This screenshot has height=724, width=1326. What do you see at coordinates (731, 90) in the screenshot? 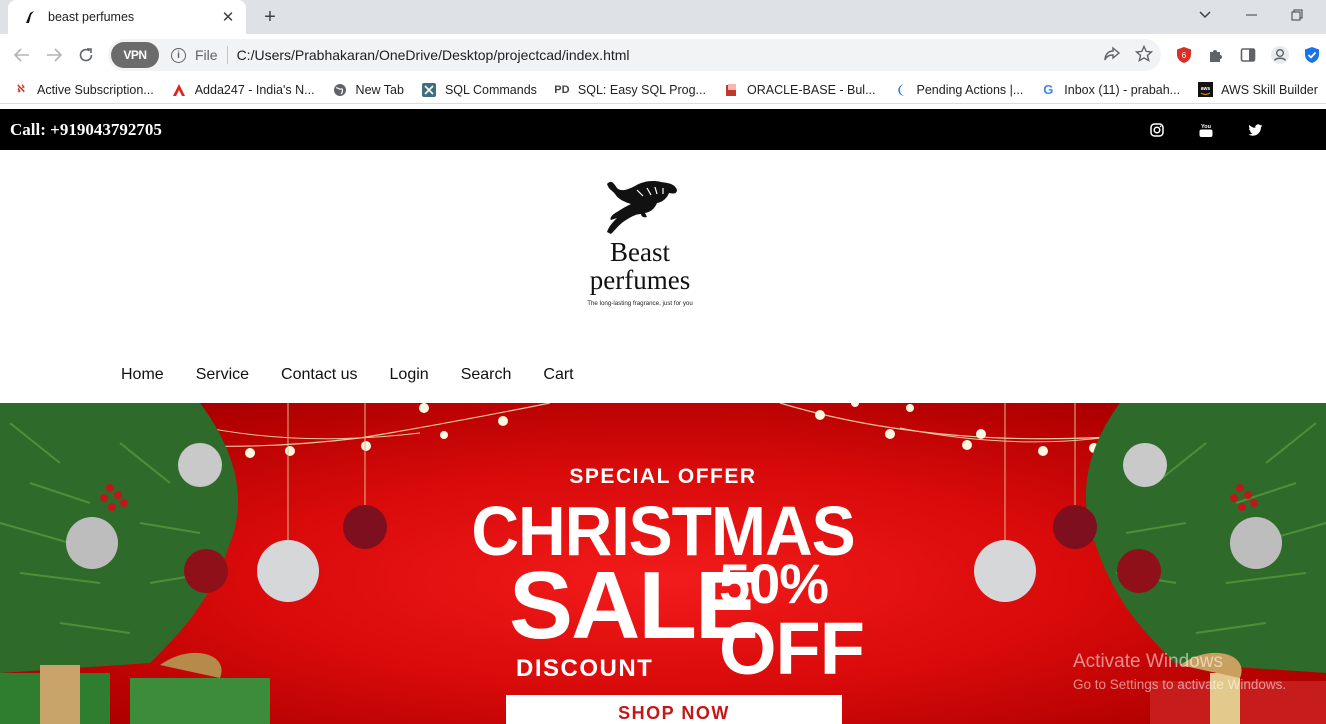
I see `oracle-base-favicon-icon` at bounding box center [731, 90].